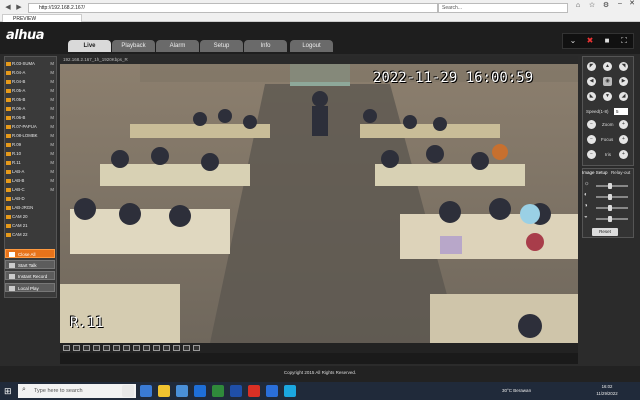  I want to click on device-item: R.03-SUMA M, so click(30, 64).